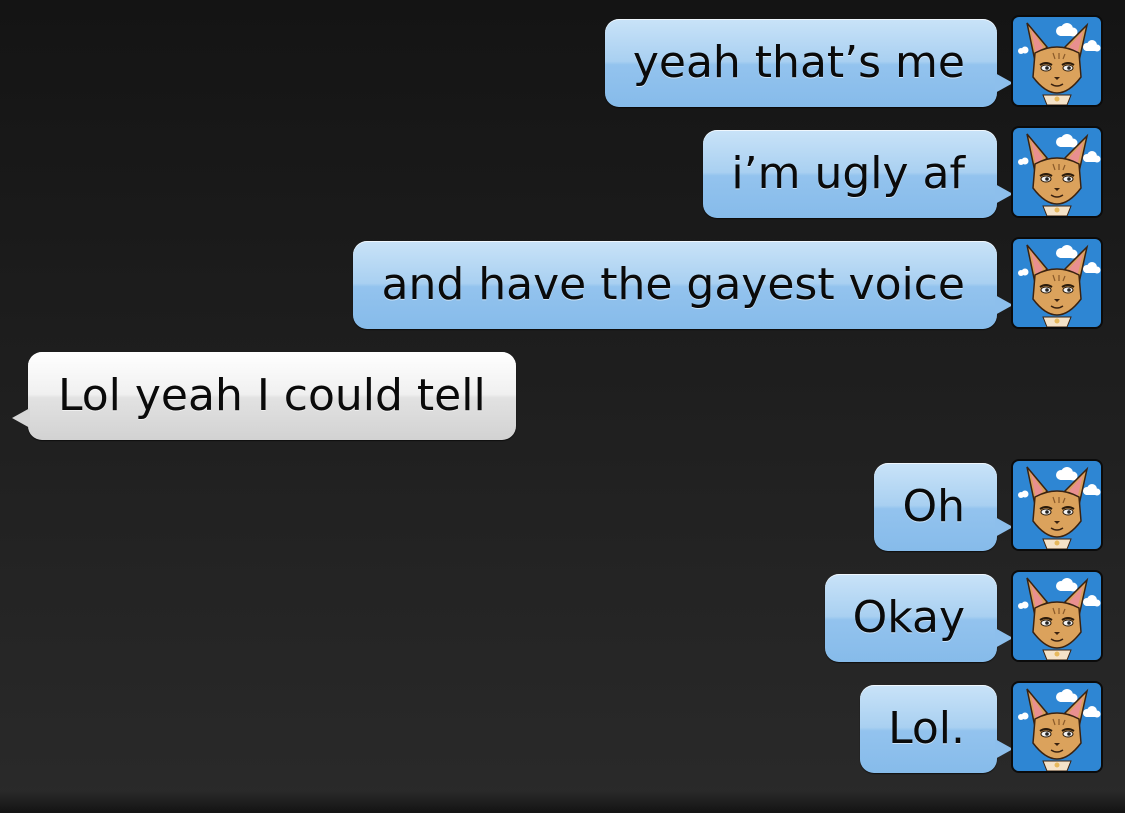  I want to click on outgoing-message-bubble: Oh, so click(943, 507).